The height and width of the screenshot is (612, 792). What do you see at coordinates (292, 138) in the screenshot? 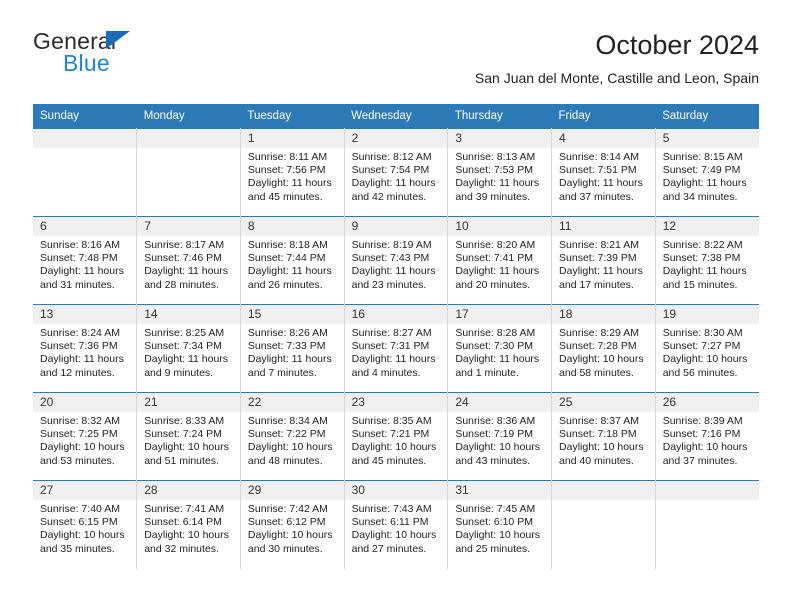
I see `day-number: 1` at bounding box center [292, 138].